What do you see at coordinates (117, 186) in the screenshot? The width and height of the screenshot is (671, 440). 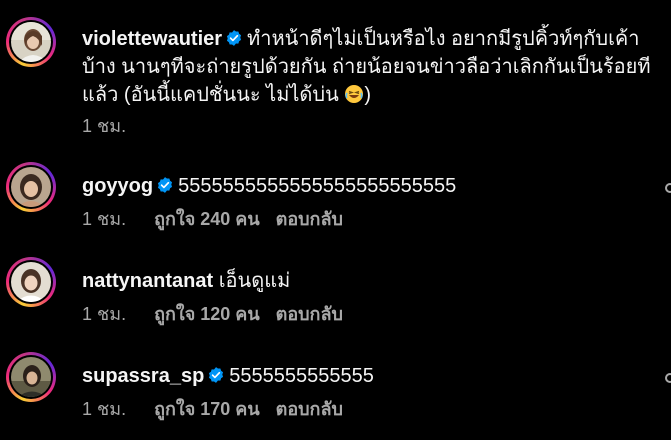 I see `comment-username: goyyog` at bounding box center [117, 186].